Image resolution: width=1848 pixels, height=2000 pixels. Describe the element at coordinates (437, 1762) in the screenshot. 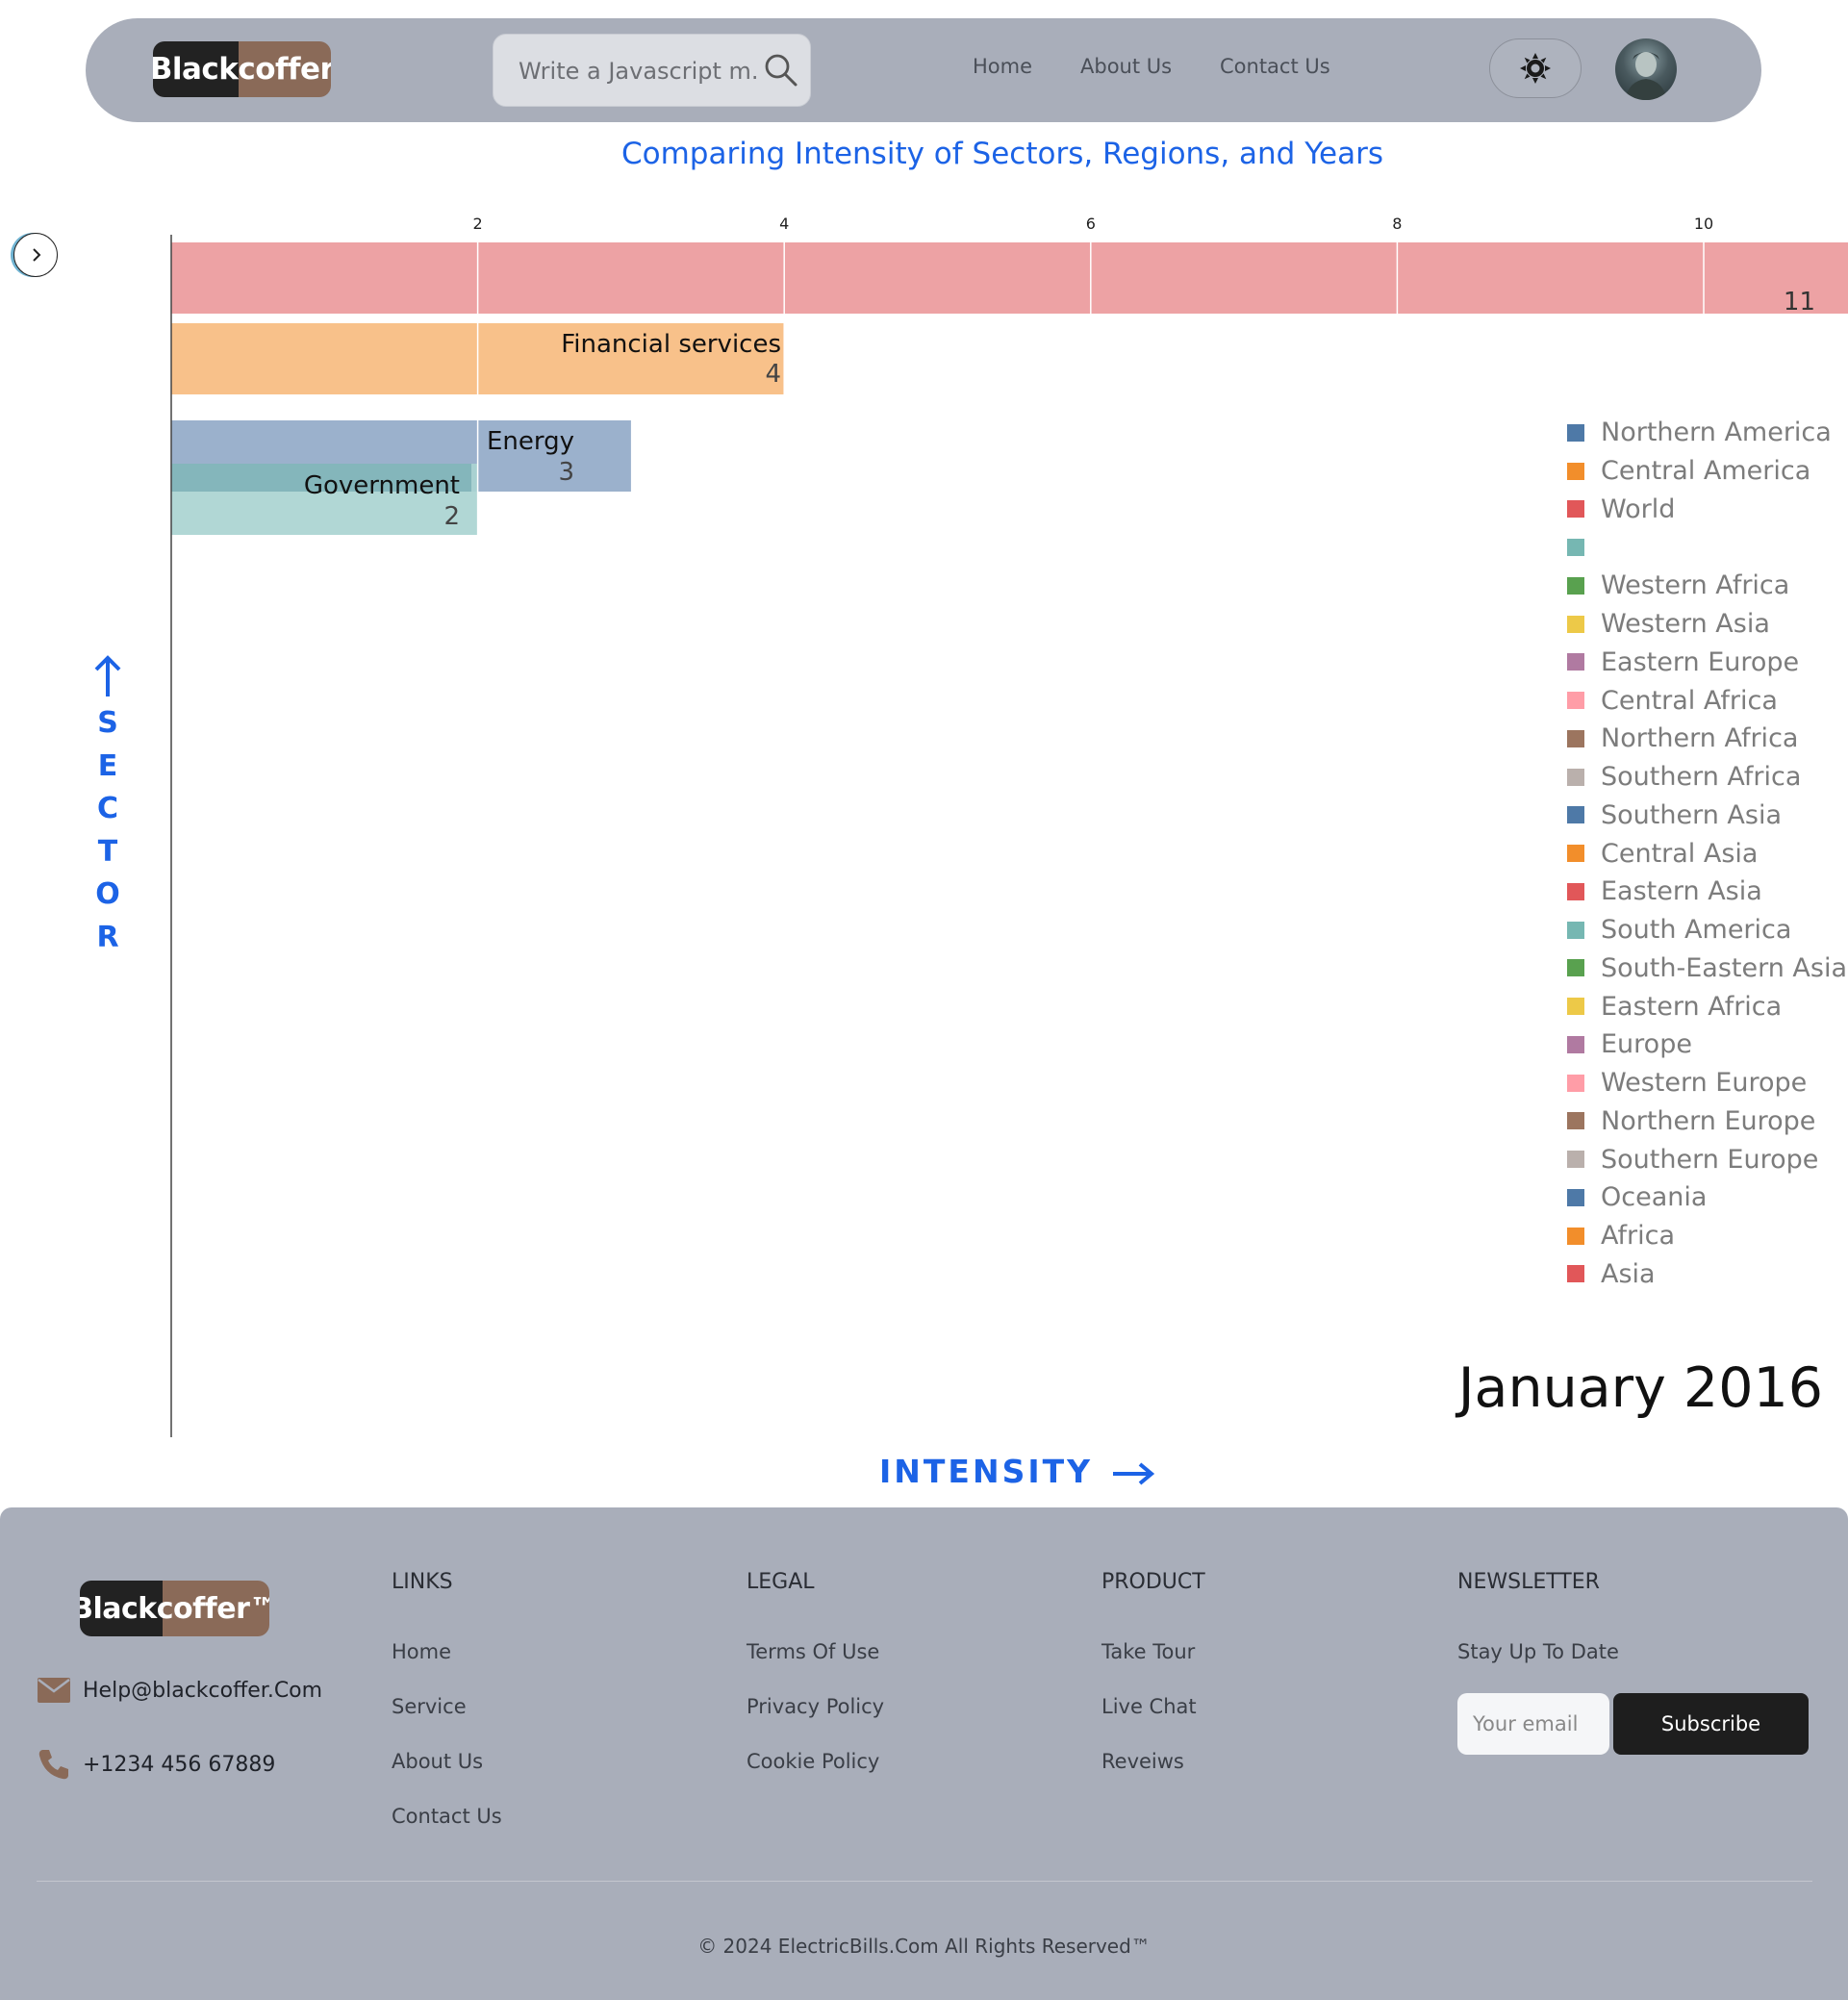

I see `footer-link-about: About Us` at that location.